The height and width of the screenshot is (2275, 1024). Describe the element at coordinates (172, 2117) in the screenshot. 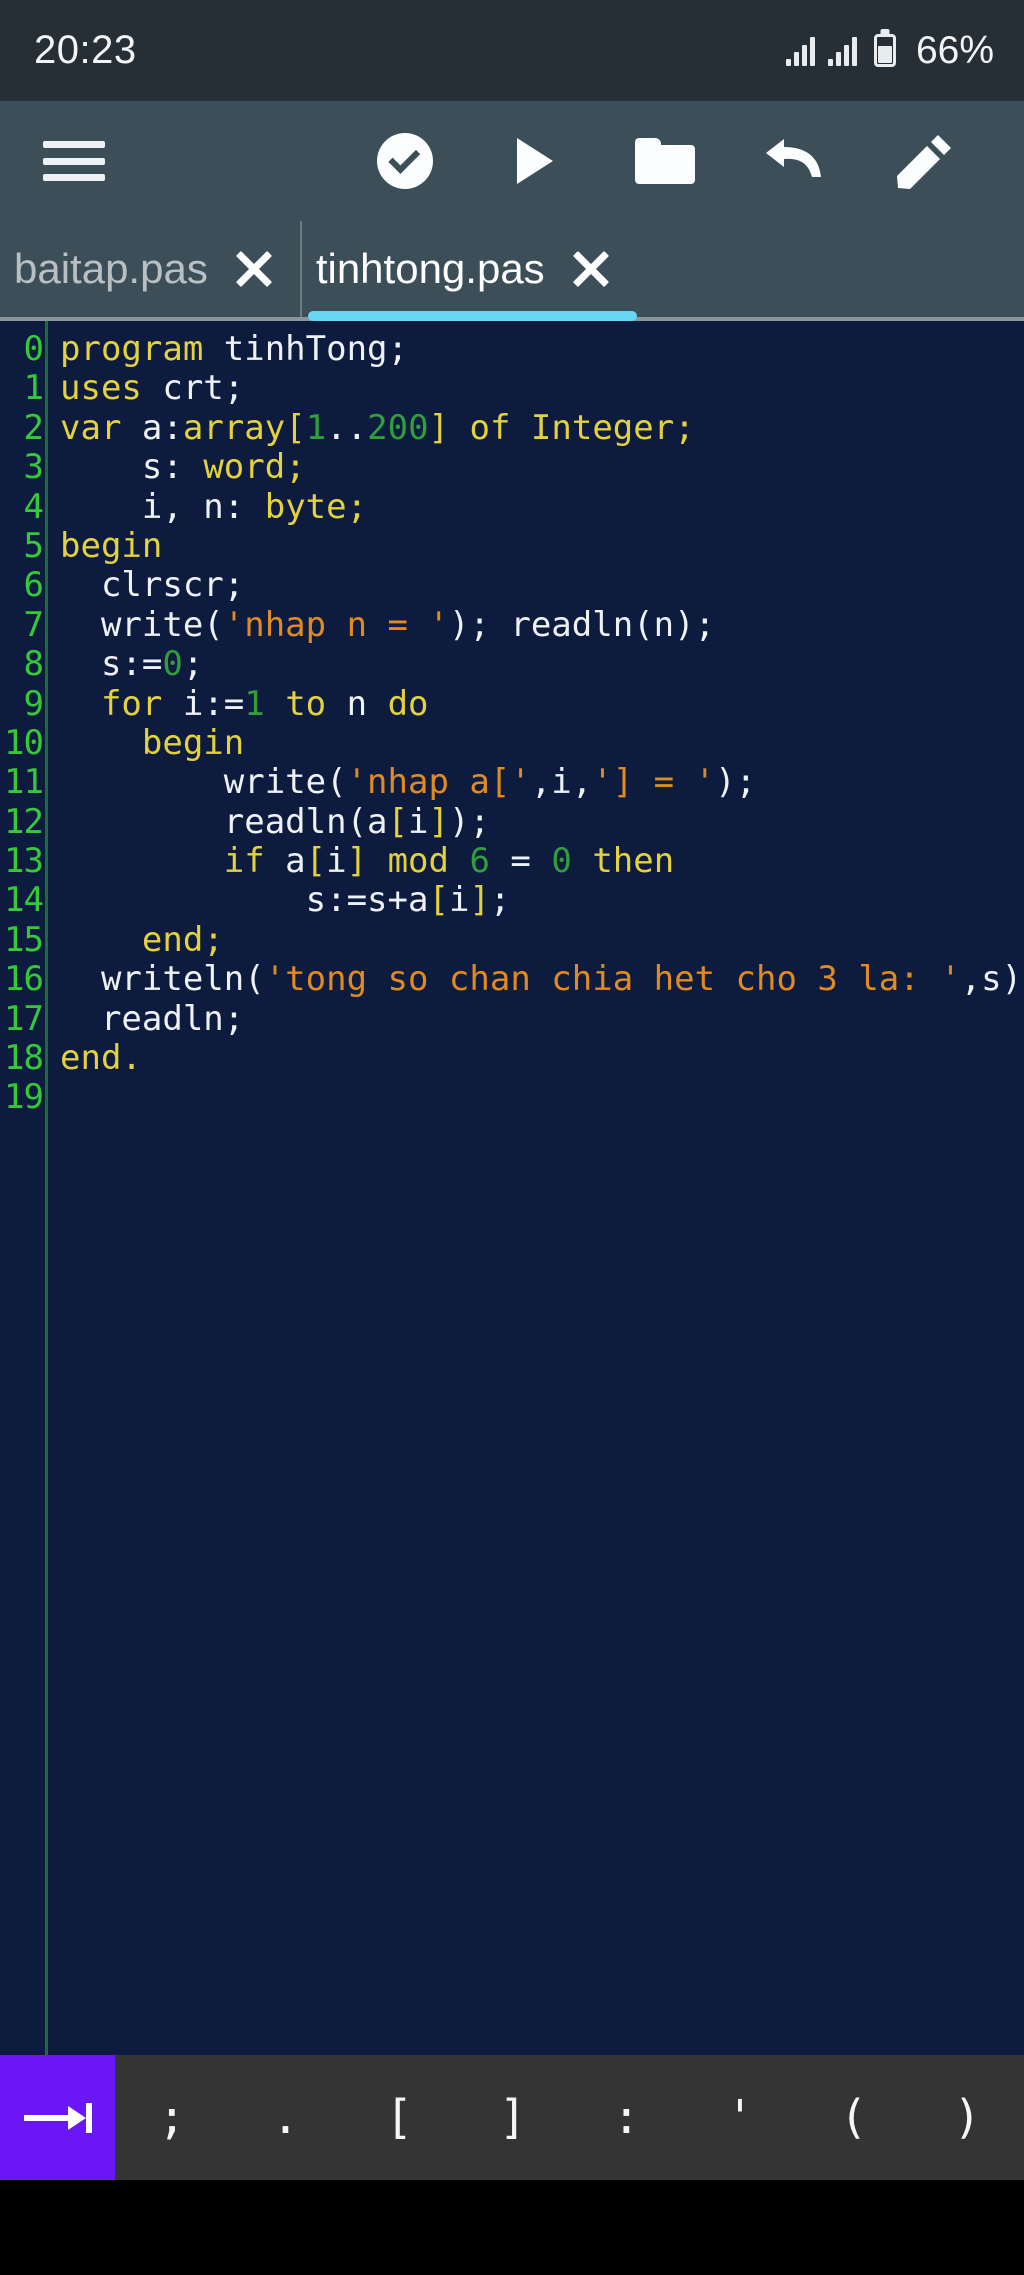

I see `symbol-key: ;` at that location.